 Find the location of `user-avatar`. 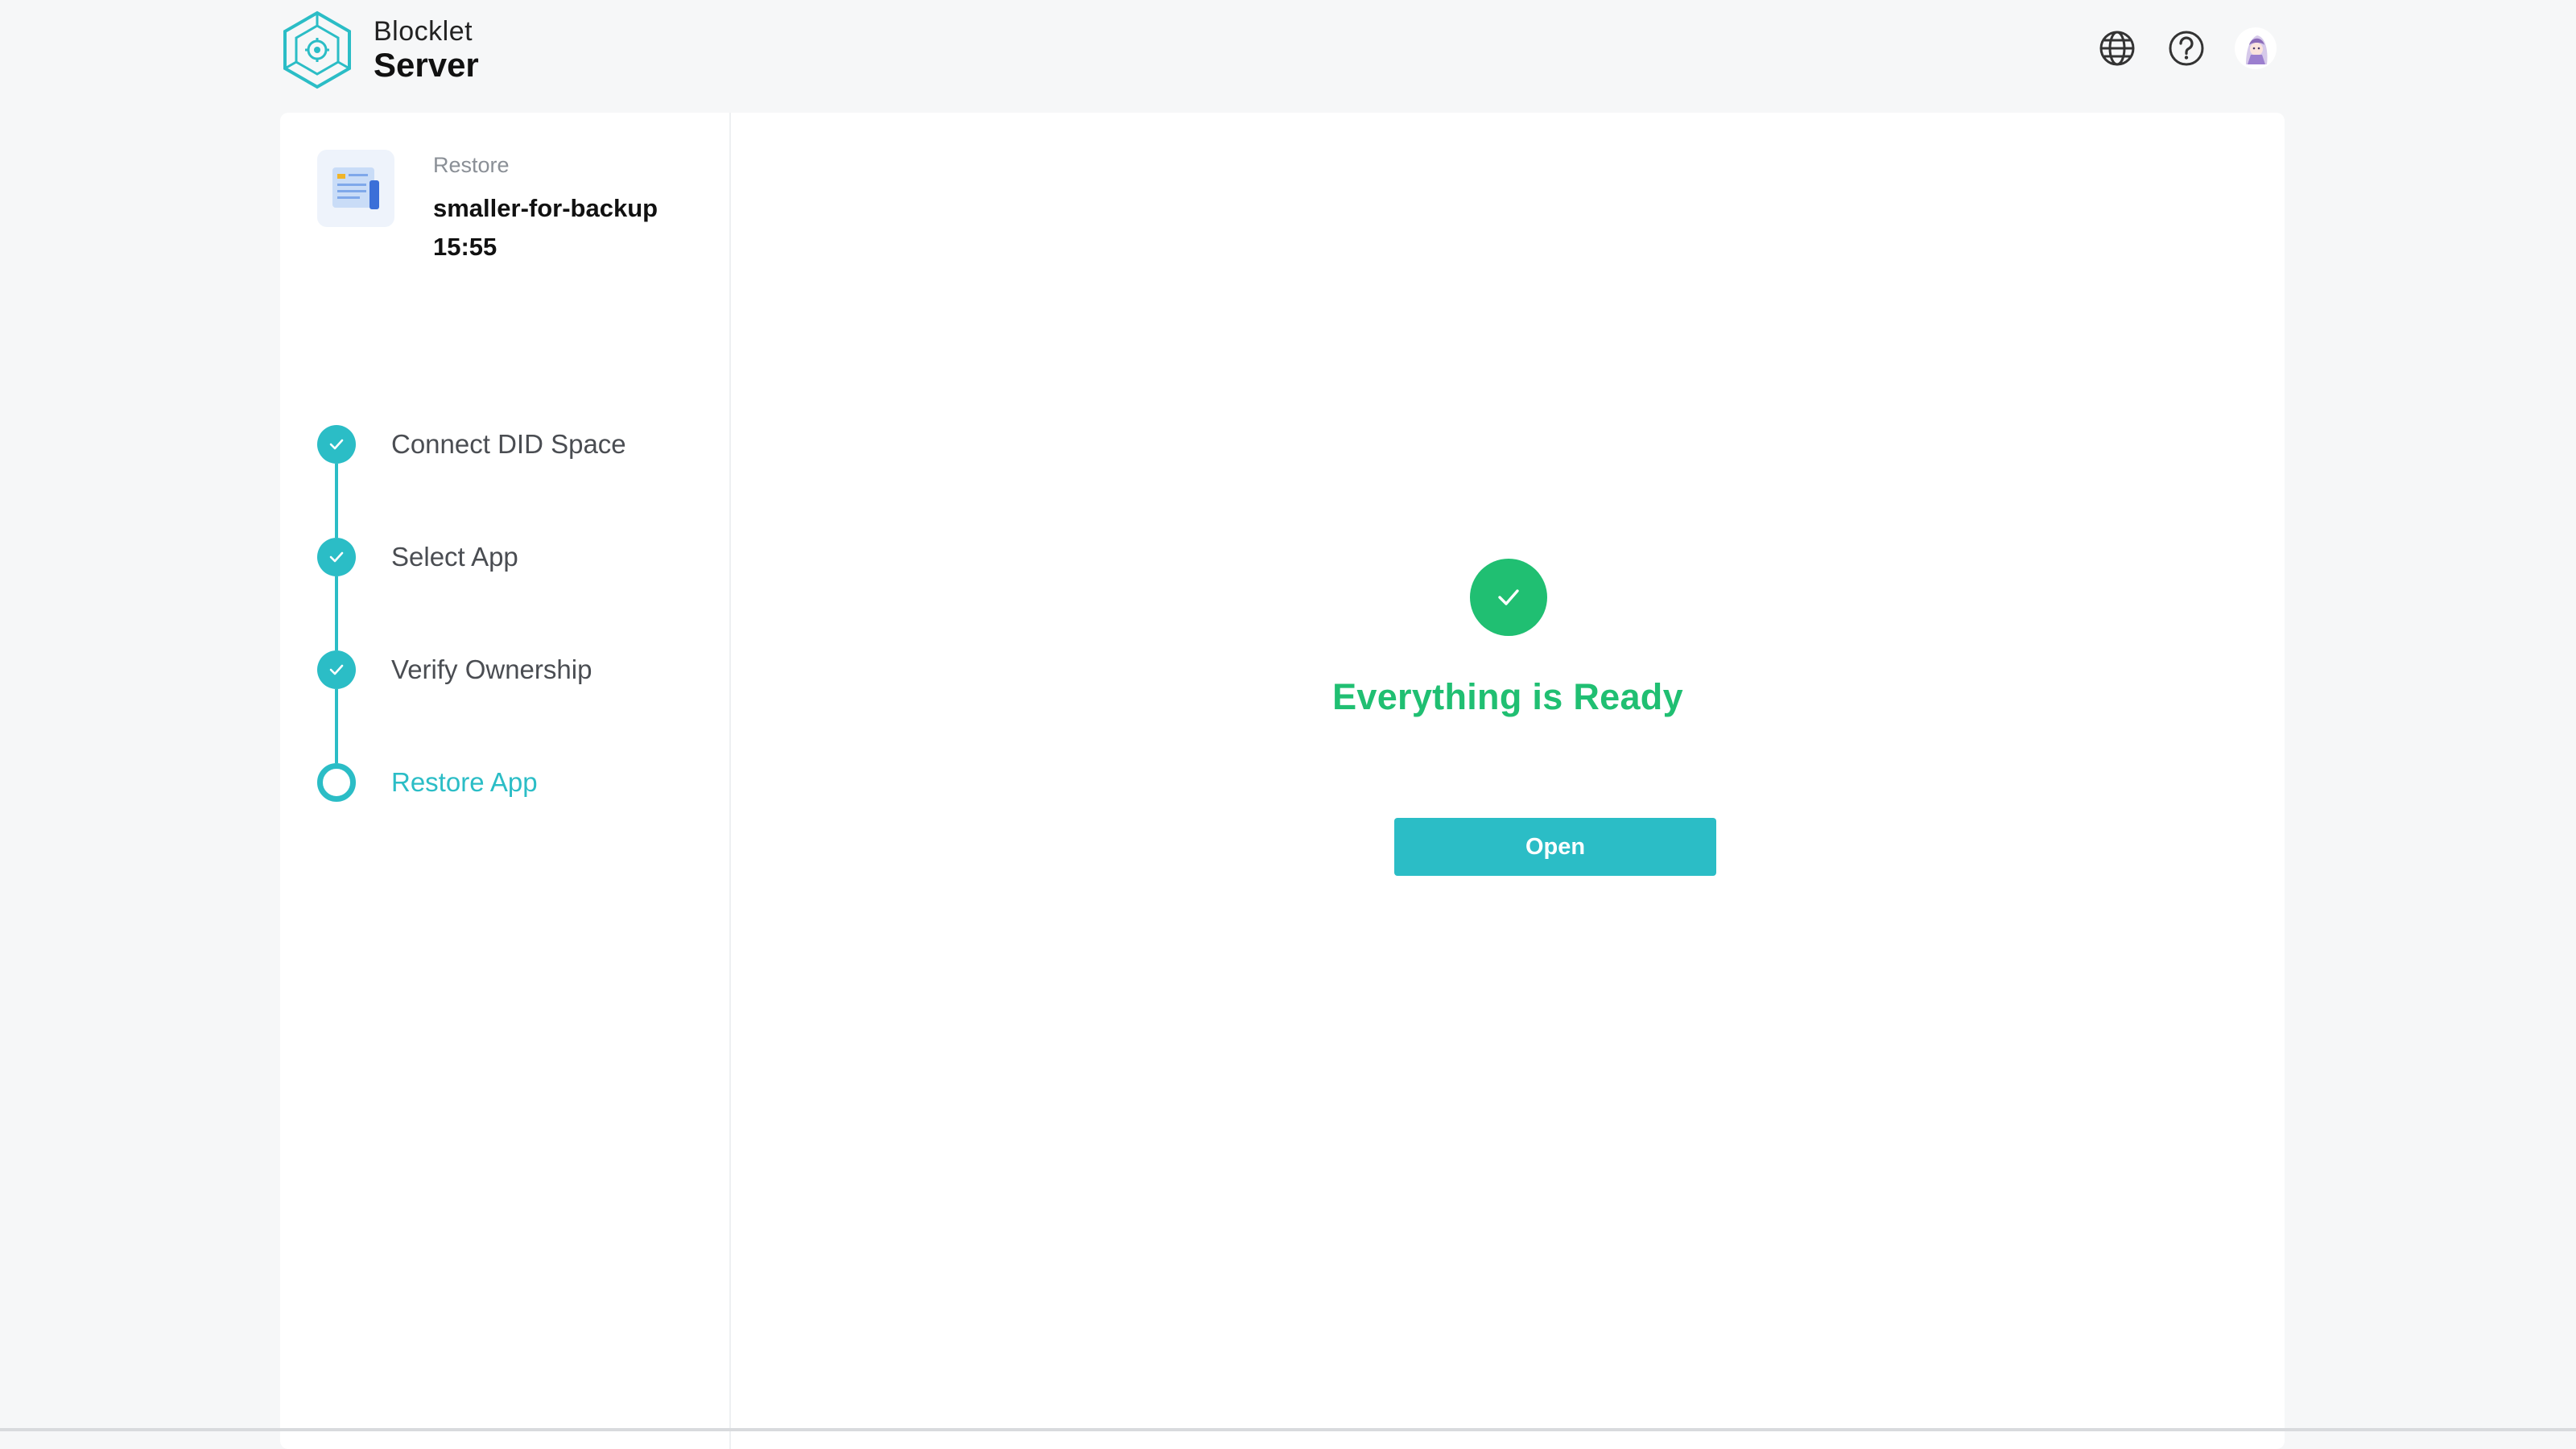

user-avatar is located at coordinates (2256, 48).